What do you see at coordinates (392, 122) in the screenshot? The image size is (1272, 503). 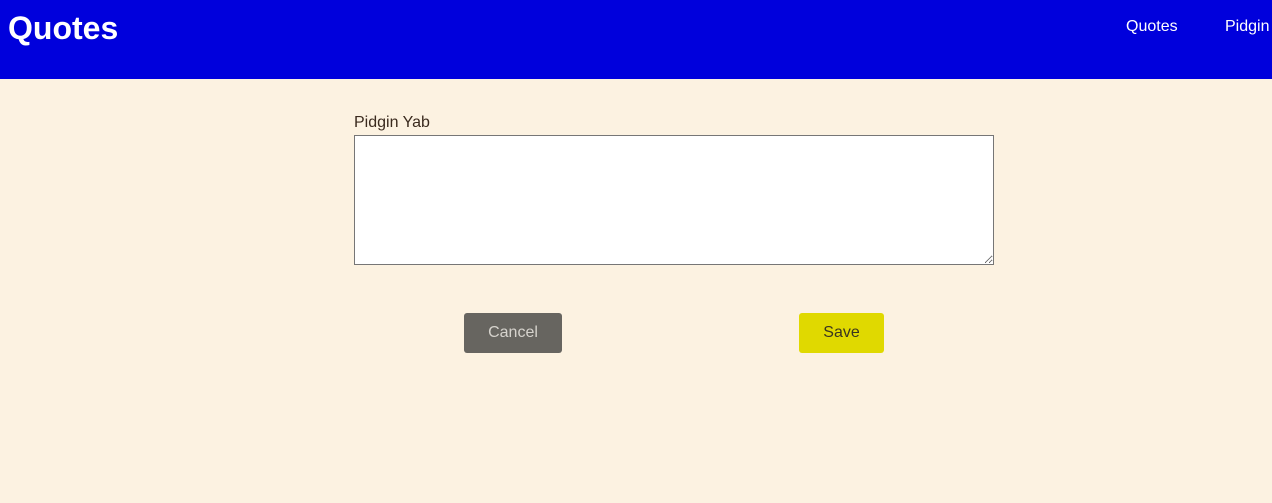 I see `pidgin-yab-label: Pidgin Yab` at bounding box center [392, 122].